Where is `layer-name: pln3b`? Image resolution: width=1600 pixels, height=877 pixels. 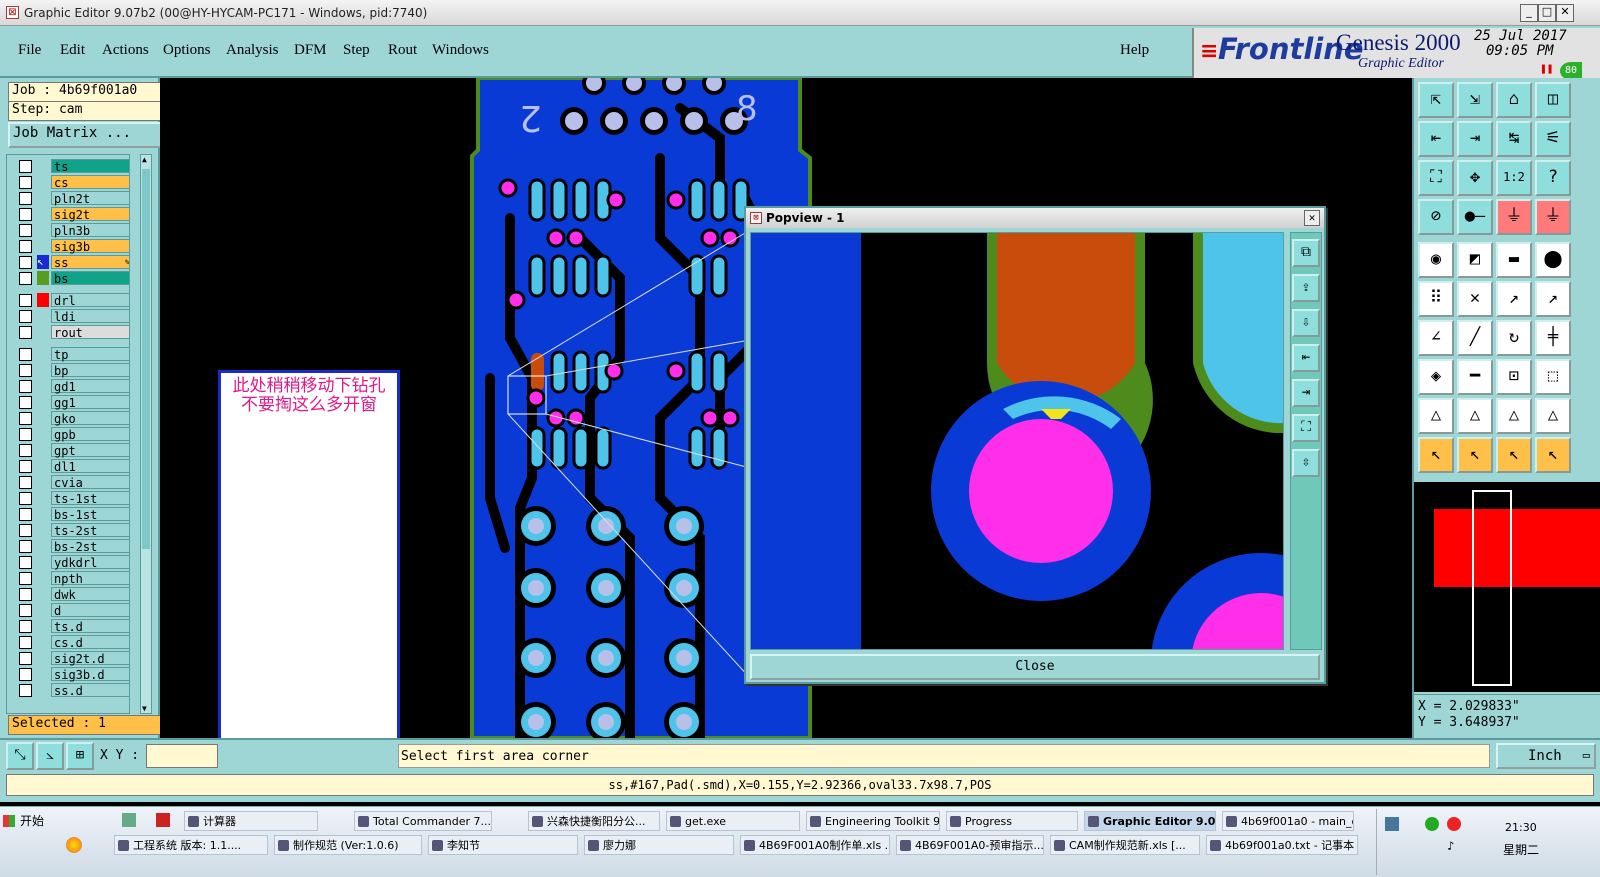
layer-name: pln3b is located at coordinates (90, 230).